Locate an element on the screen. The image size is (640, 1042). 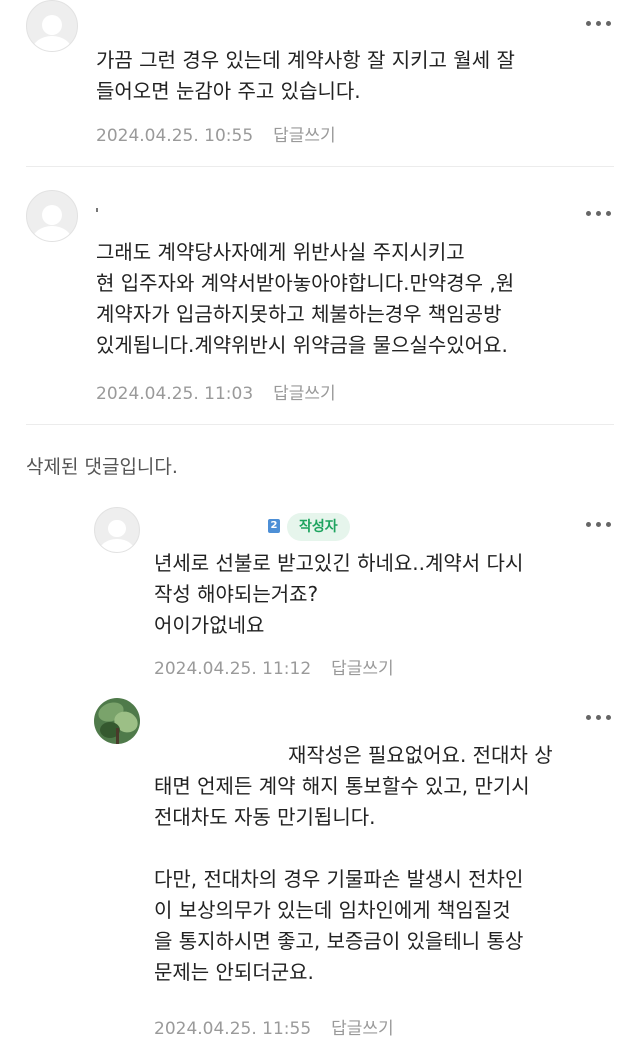
reply-meta: 2024.04.25. 11:12 답글쓰기 is located at coordinates (274, 666).